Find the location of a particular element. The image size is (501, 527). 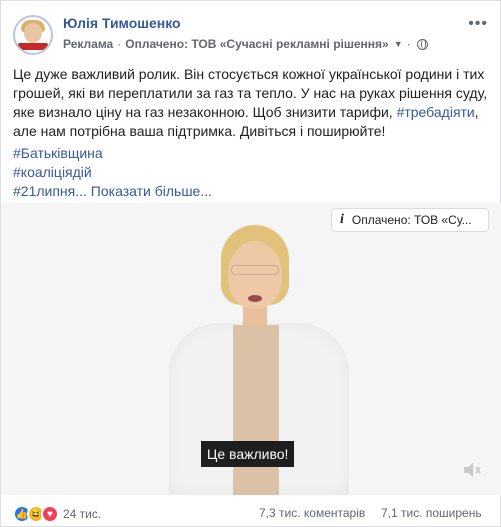

author-avatar is located at coordinates (33, 35).